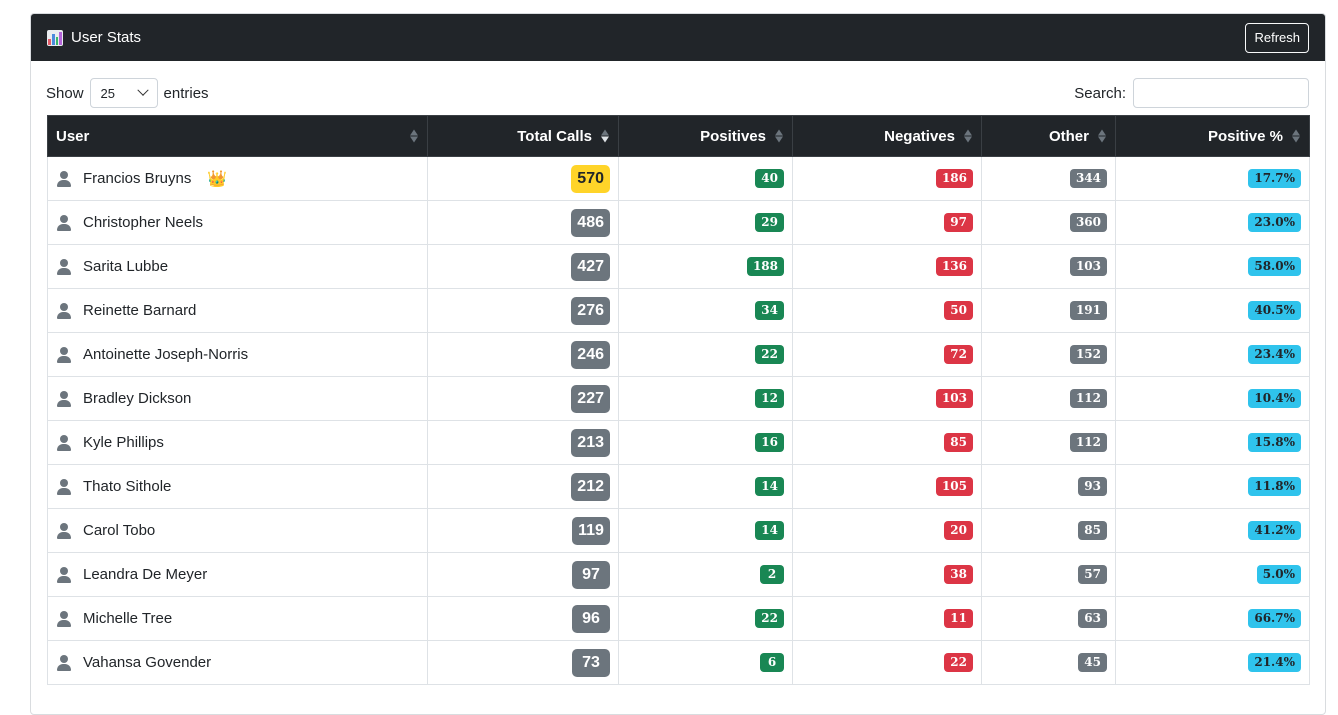 This screenshot has height=715, width=1338. What do you see at coordinates (1277, 37) in the screenshot?
I see `refresh-button: Refresh` at bounding box center [1277, 37].